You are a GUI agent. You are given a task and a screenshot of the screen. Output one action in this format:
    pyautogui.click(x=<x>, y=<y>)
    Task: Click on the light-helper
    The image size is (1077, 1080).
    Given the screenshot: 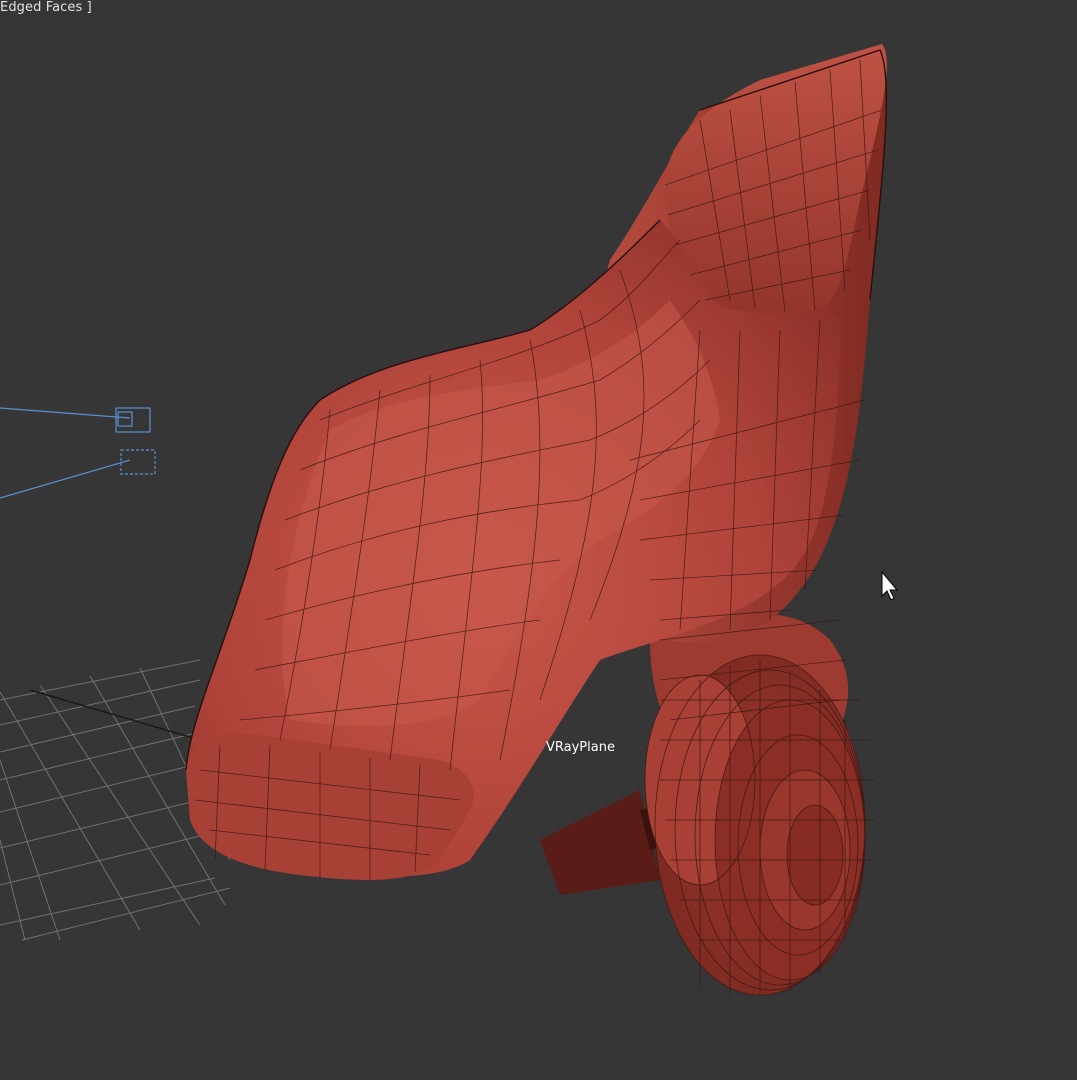 What is the action you would take?
    pyautogui.click(x=78, y=453)
    